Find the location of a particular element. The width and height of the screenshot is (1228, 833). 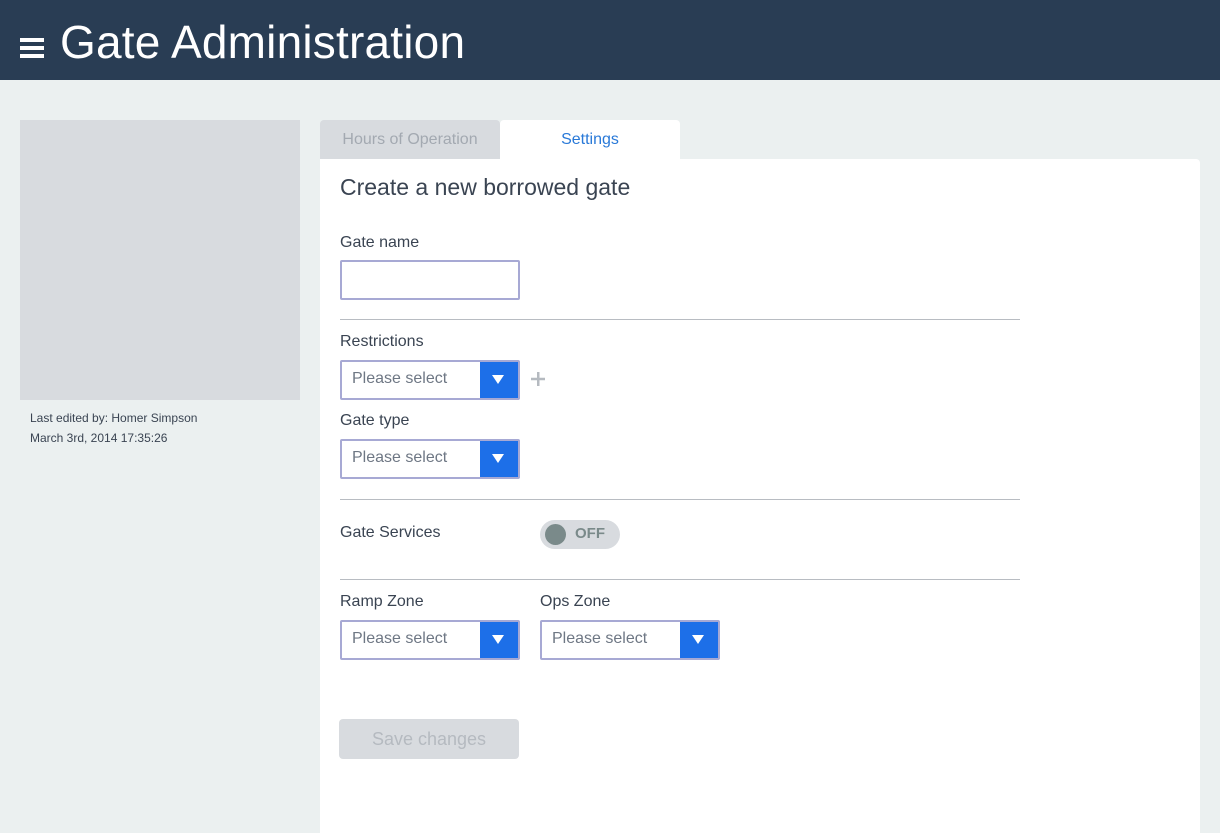

form-title: Create a new borrowed gate is located at coordinates (485, 187).